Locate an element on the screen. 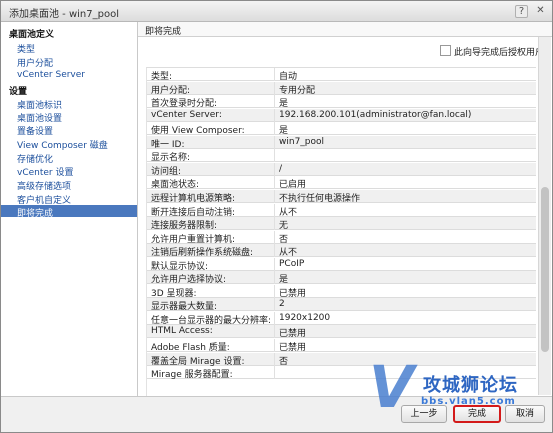 Image resolution: width=553 pixels, height=433 pixels. summary-row: 3D 呈现器: 已禁用 is located at coordinates (341, 291).